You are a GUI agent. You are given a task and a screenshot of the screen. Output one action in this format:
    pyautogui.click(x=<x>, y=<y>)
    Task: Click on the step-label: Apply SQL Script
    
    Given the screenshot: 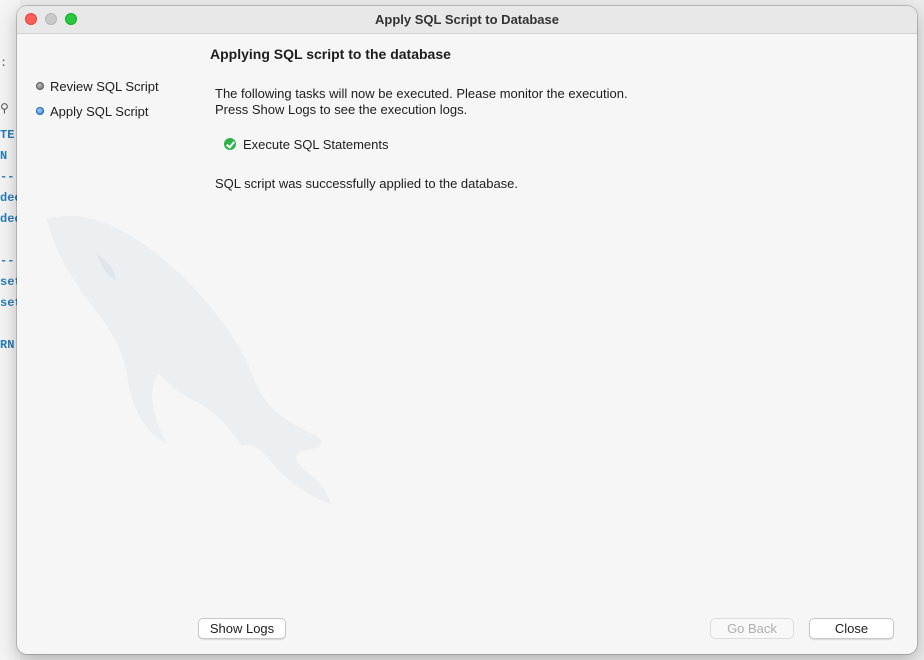 What is the action you would take?
    pyautogui.click(x=99, y=111)
    